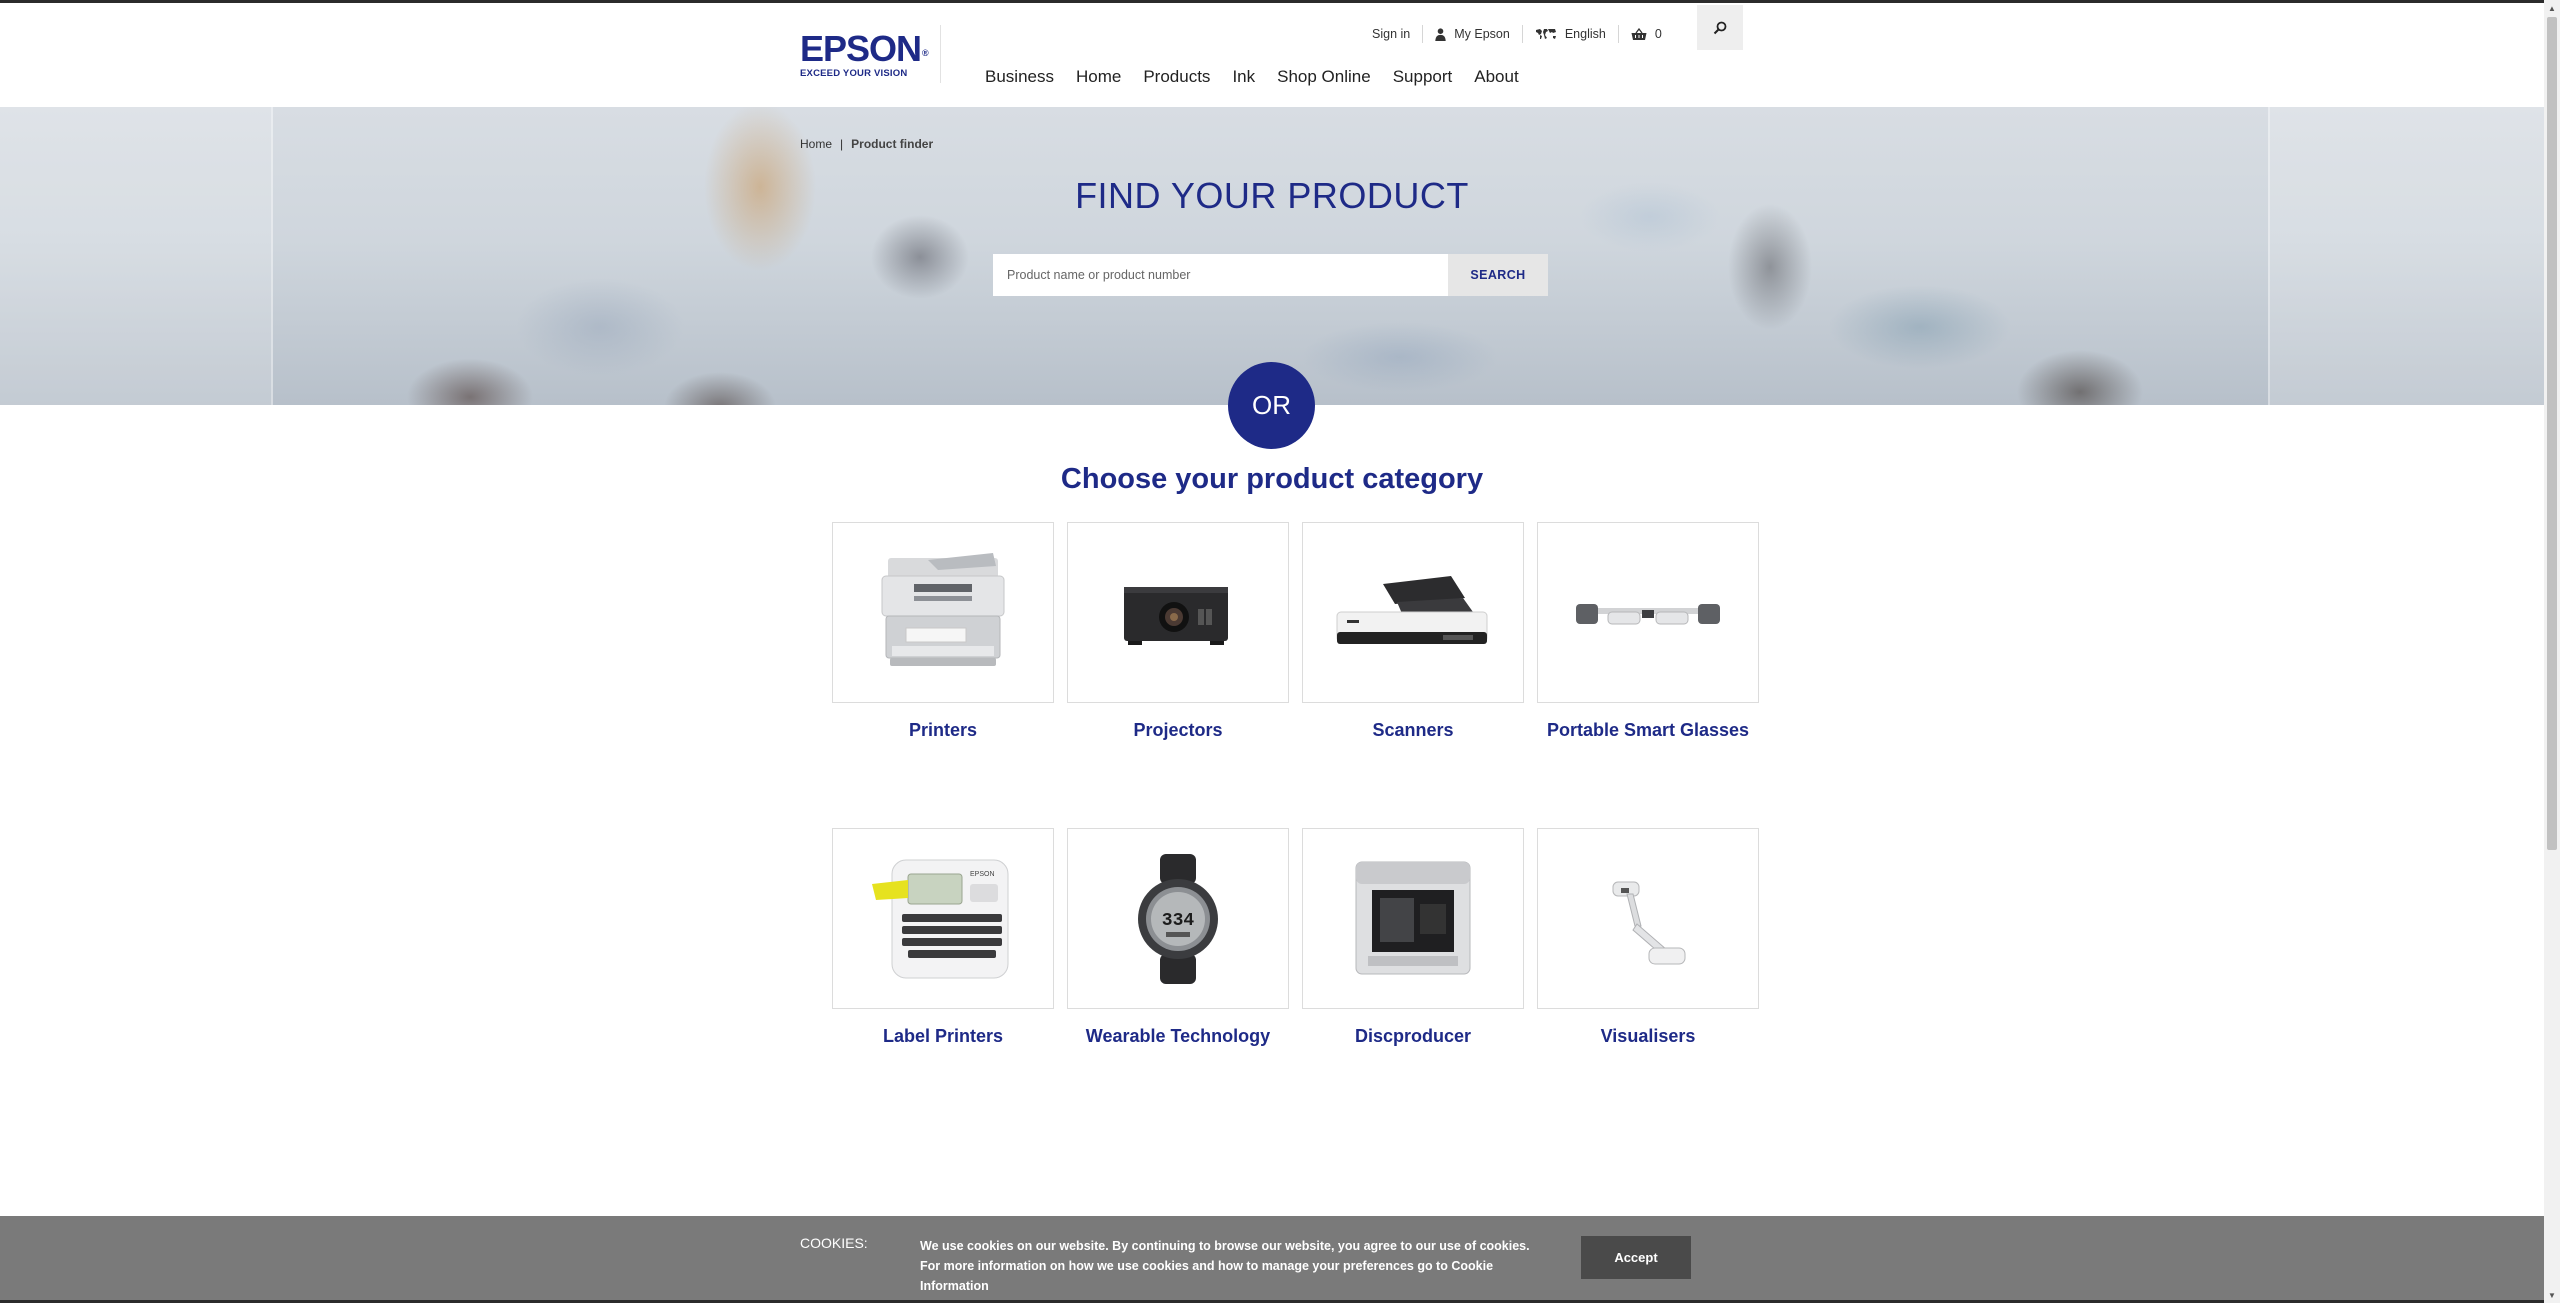  I want to click on cart-count: 0, so click(1658, 34).